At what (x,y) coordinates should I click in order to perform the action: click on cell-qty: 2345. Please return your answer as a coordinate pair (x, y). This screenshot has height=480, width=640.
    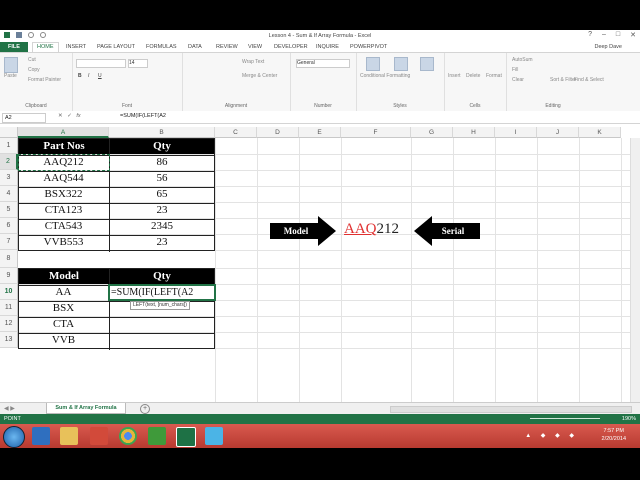
    Looking at the image, I should click on (162, 226).